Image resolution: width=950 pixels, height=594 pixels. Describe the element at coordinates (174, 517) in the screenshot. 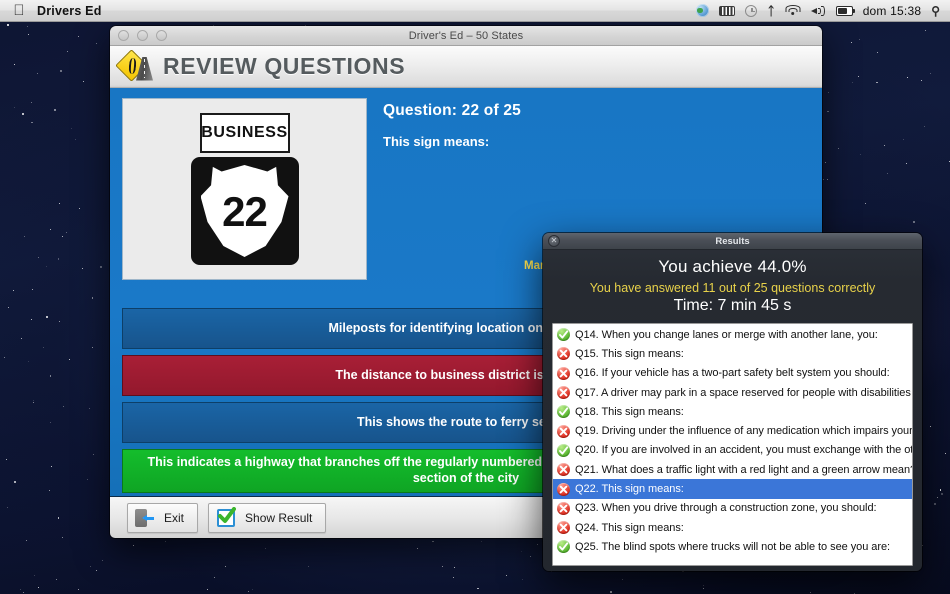

I see `exit-button-label: Exit` at that location.